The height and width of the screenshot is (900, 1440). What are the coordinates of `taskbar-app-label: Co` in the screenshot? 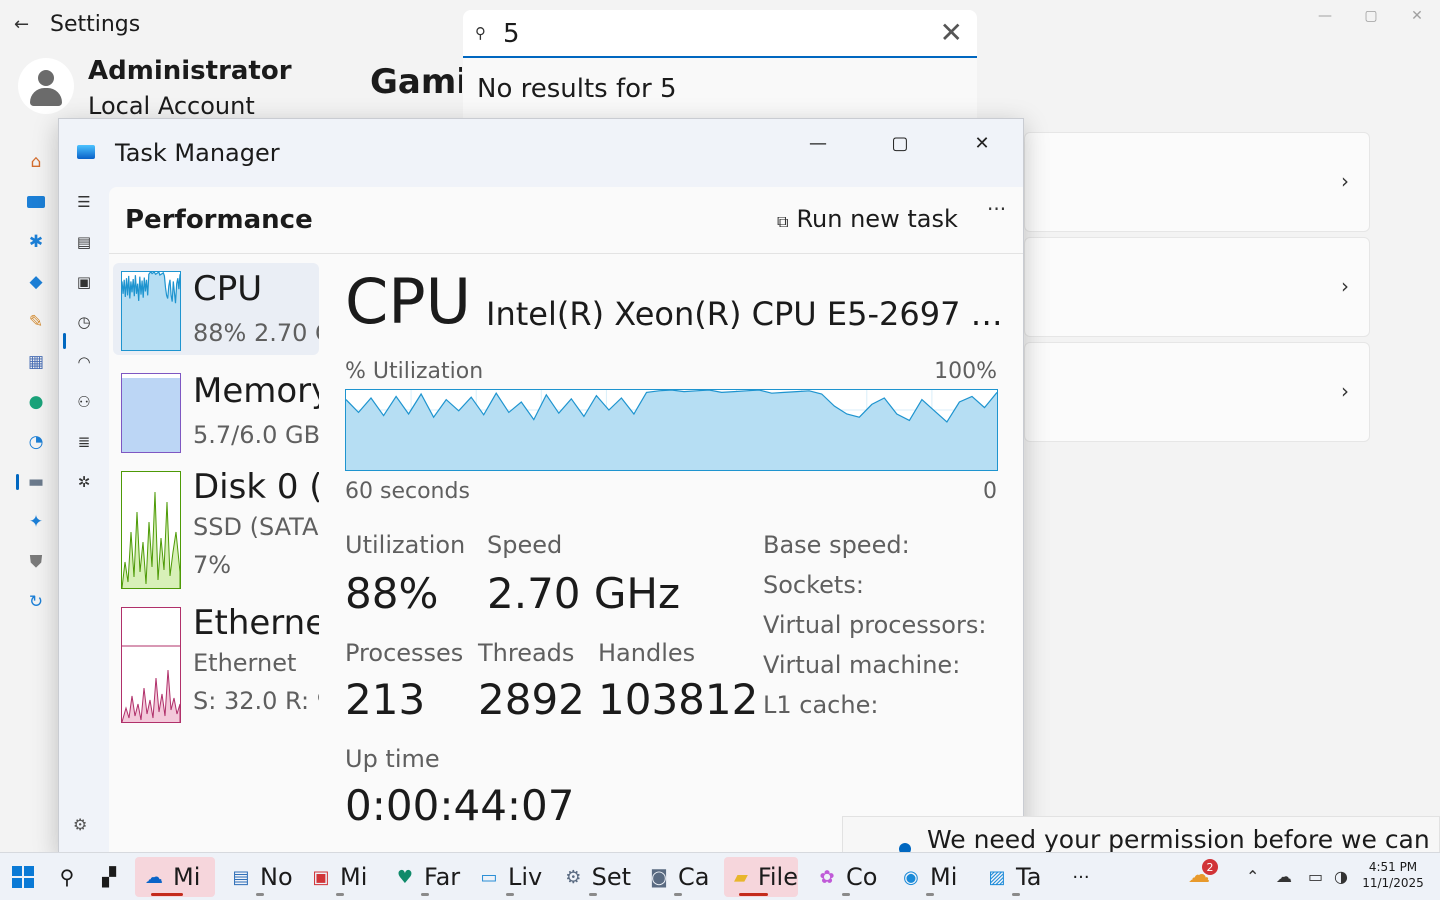 It's located at (862, 877).